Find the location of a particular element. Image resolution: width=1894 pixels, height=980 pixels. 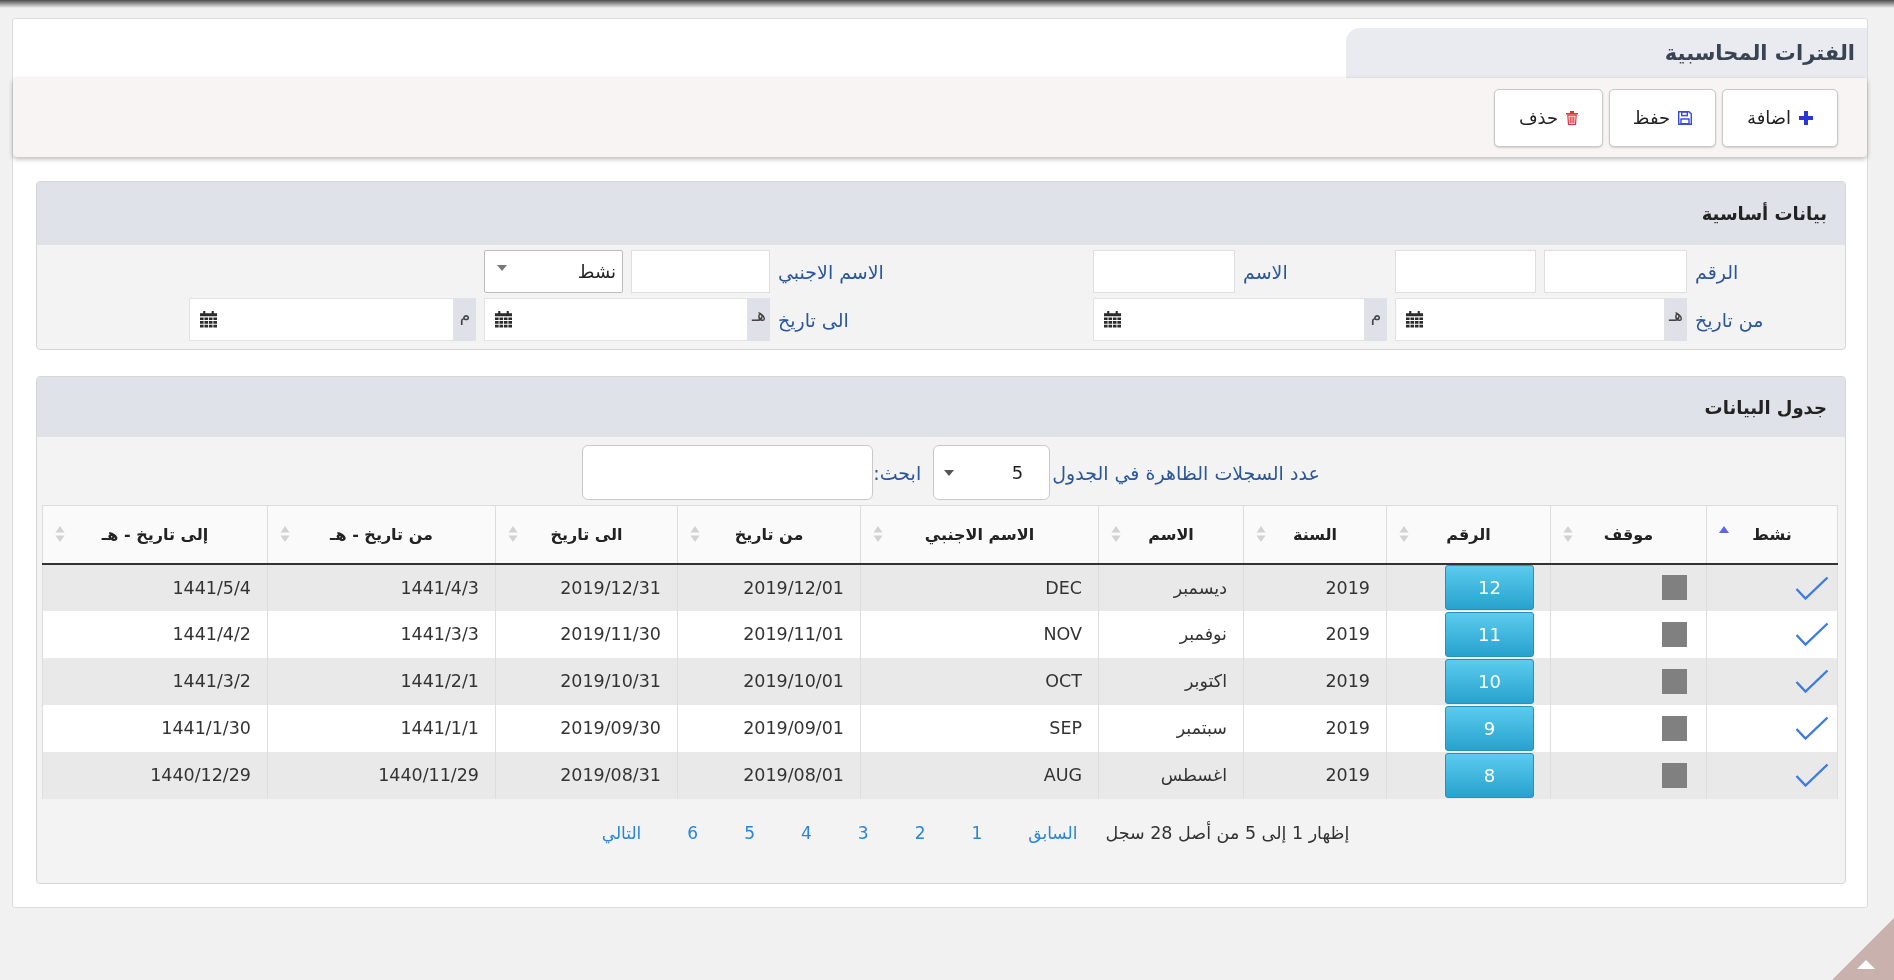

back-to-top-button is located at coordinates (1863, 949).